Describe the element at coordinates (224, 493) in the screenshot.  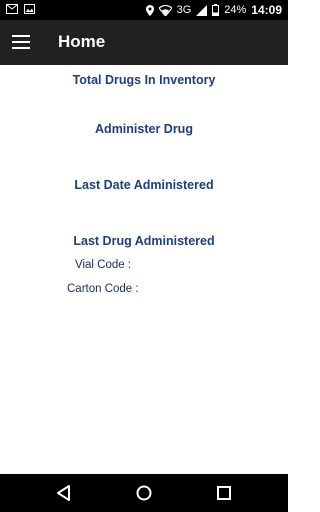
I see `recents-icon` at that location.